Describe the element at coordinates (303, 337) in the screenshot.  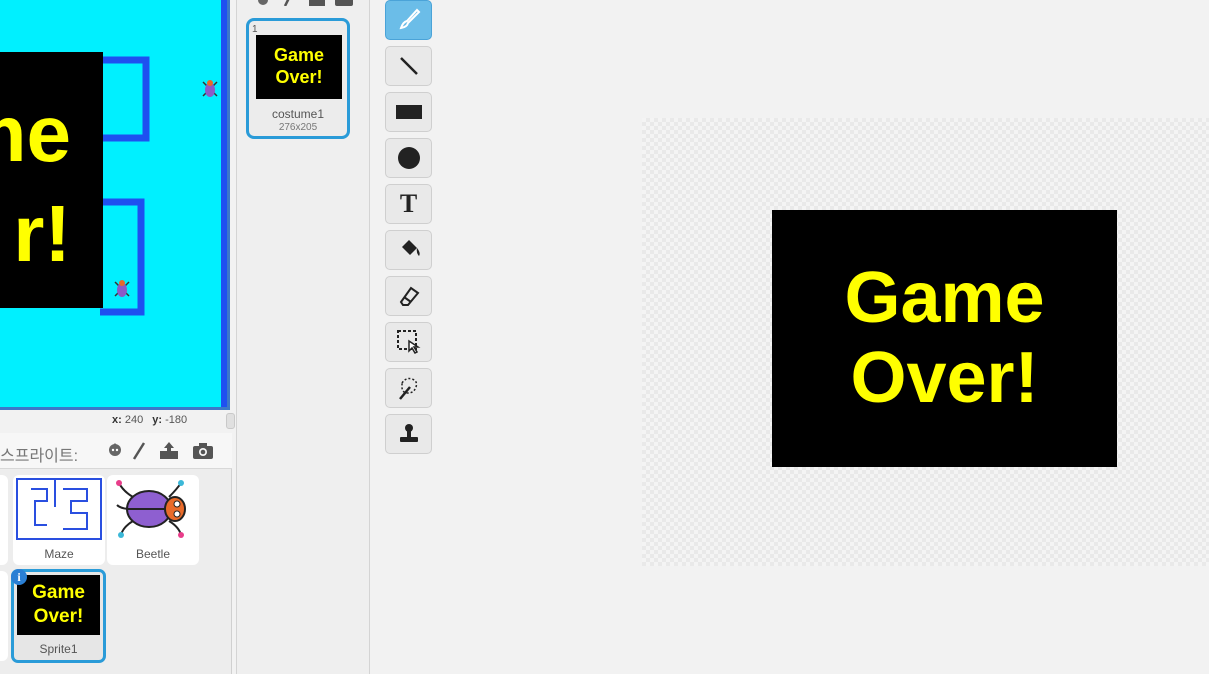
I see `costumes-list: 1 Game Over! costume1 276x205` at that location.